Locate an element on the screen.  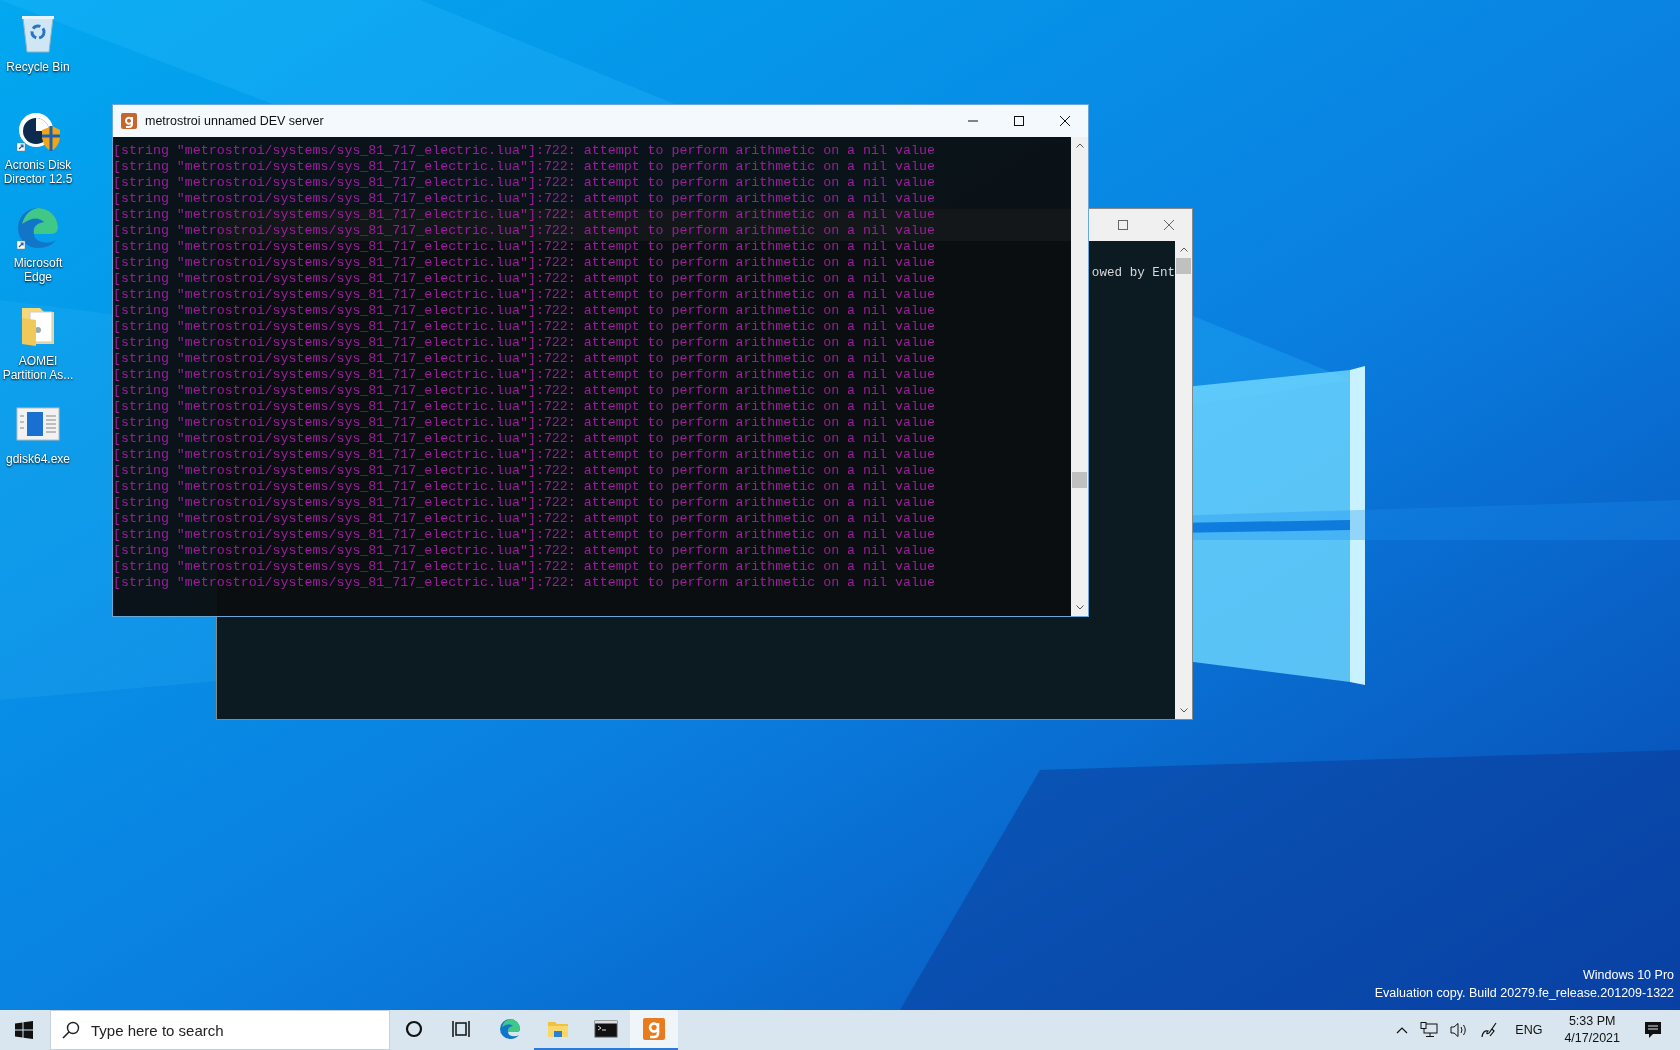
clock: 5:33 PM 4/17/2021 is located at coordinates (1592, 1030).